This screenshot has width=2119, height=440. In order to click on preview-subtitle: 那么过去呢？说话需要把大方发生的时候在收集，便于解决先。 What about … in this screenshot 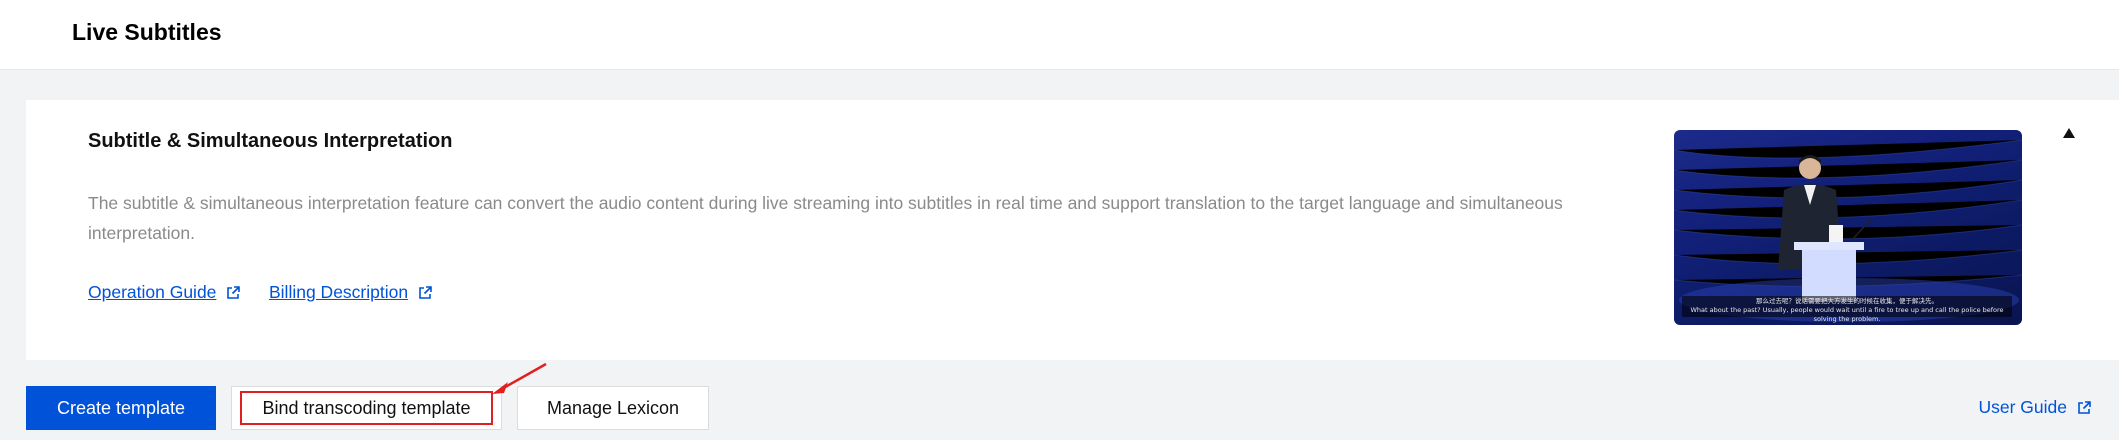, I will do `click(1847, 309)`.